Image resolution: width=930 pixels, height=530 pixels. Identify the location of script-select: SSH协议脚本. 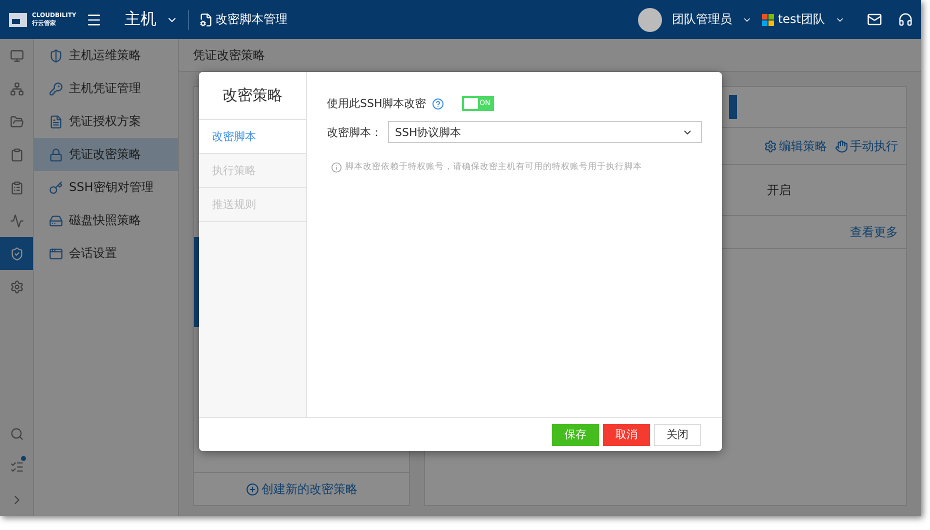
(545, 132).